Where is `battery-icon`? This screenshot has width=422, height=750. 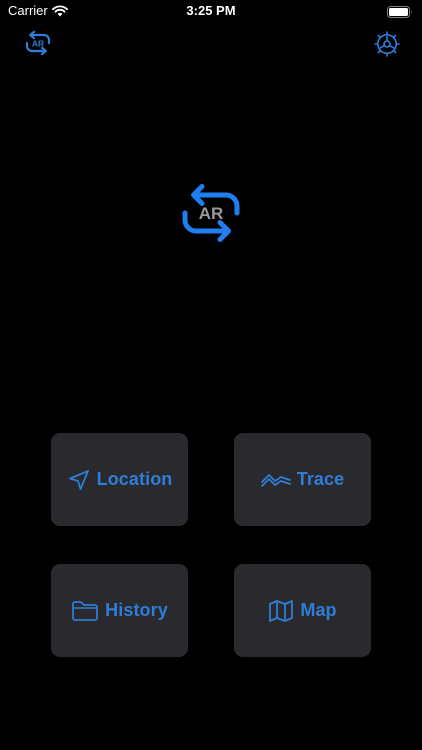 battery-icon is located at coordinates (400, 14).